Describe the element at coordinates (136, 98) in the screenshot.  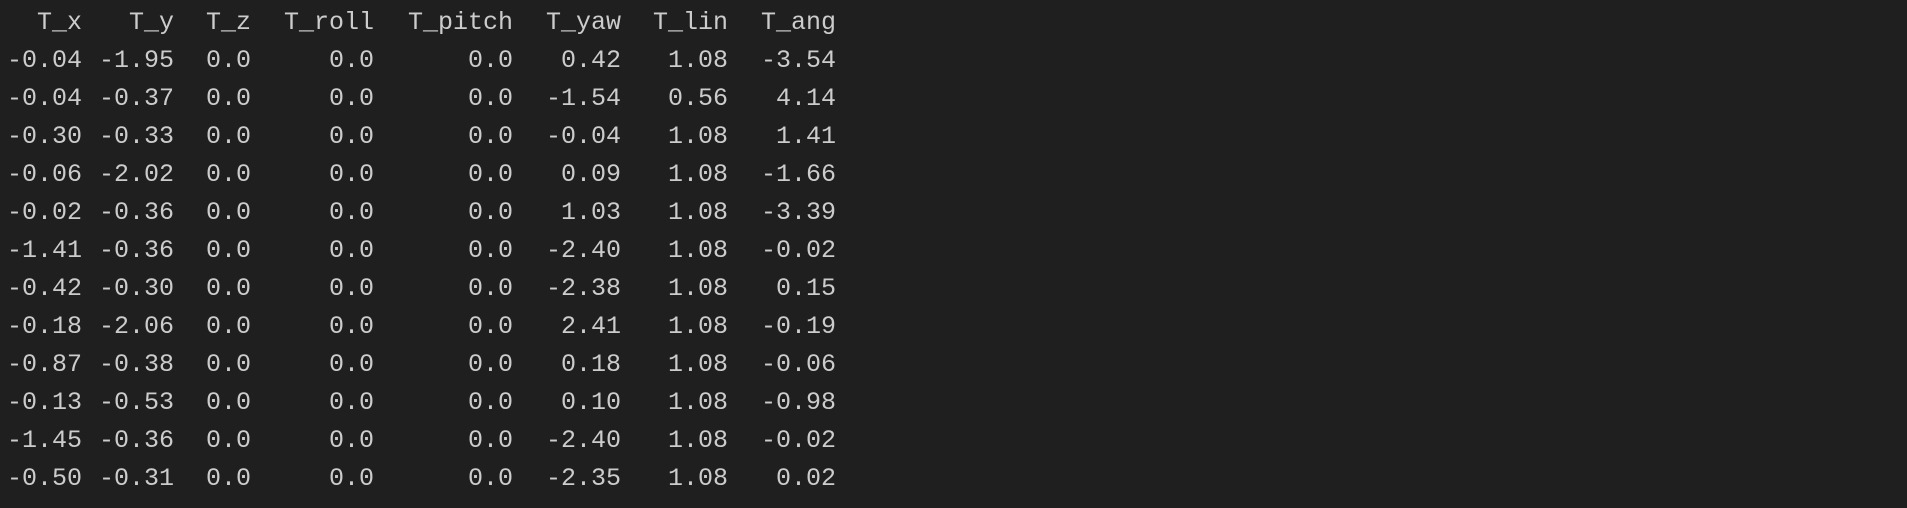
I see `table-cell: -0.37` at that location.